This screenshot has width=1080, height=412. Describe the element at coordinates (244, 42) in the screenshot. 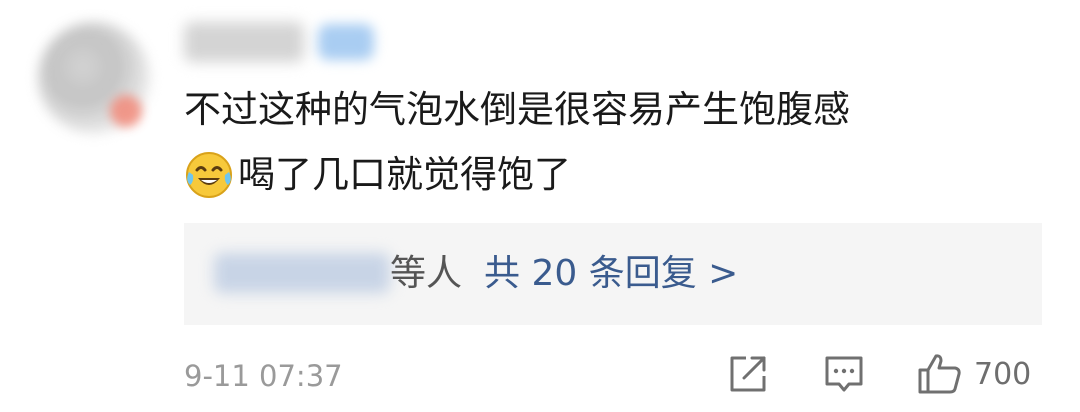

I see `username-blurred` at that location.